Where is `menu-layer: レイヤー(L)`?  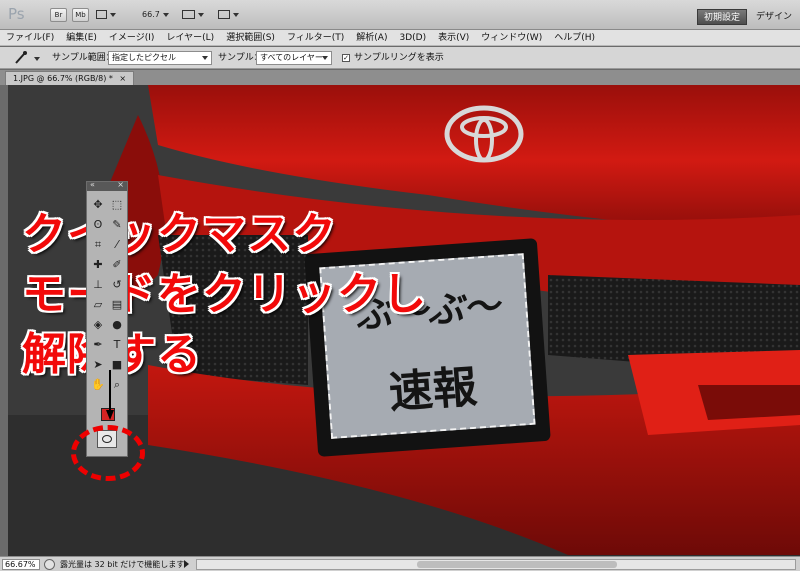
menu-layer: レイヤー(L) is located at coordinates (190, 37).